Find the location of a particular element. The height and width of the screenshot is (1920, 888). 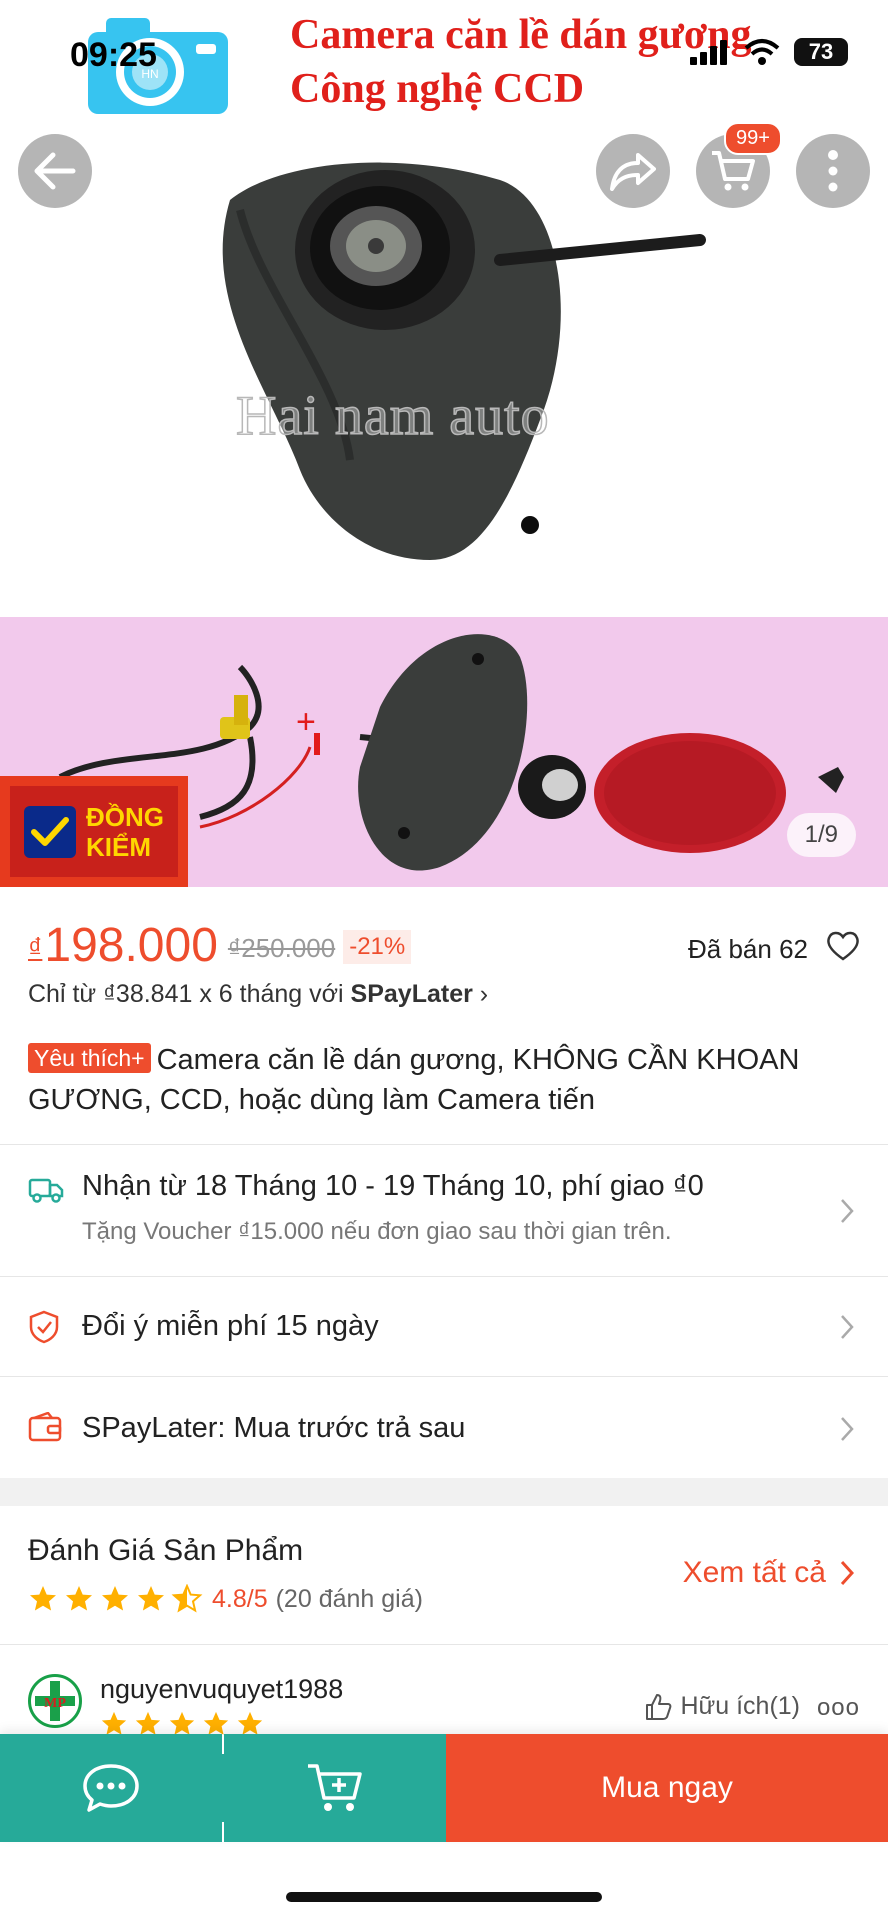

watermark: Hai nam auto is located at coordinates (392, 416).